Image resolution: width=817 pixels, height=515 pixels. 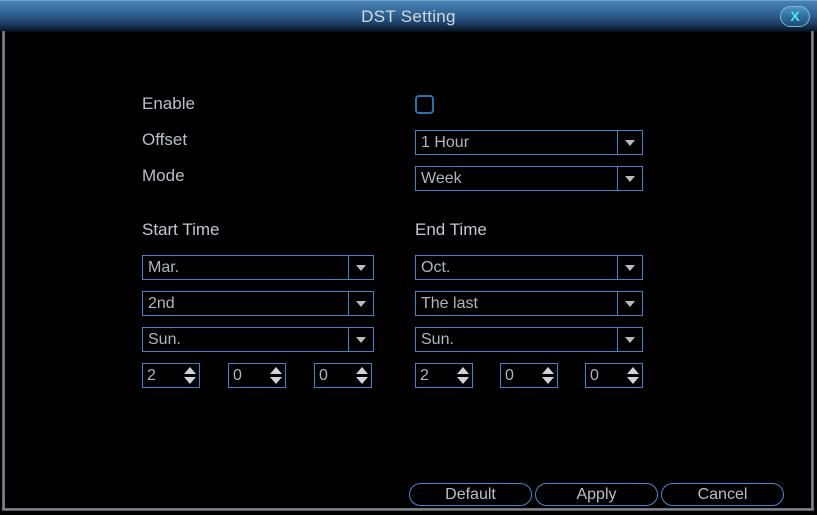 What do you see at coordinates (441, 178) in the screenshot?
I see `mode-dropdown-value: Week` at bounding box center [441, 178].